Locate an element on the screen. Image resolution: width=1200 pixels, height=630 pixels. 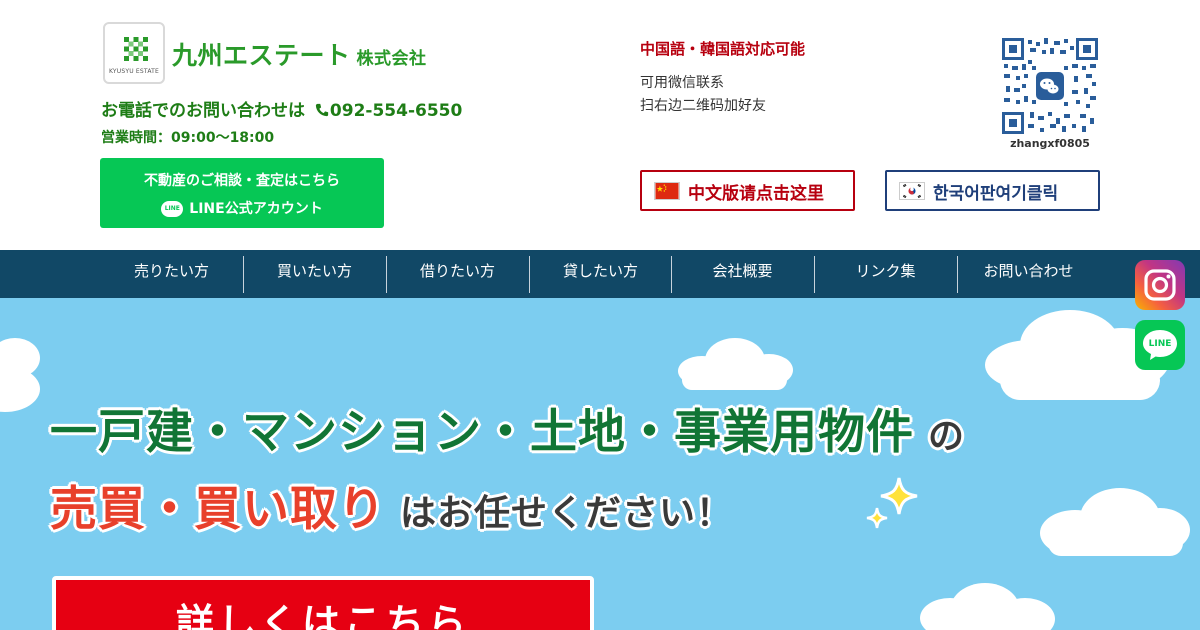
chinese-version-label: 中文版请点击这里 is located at coordinates (756, 194).